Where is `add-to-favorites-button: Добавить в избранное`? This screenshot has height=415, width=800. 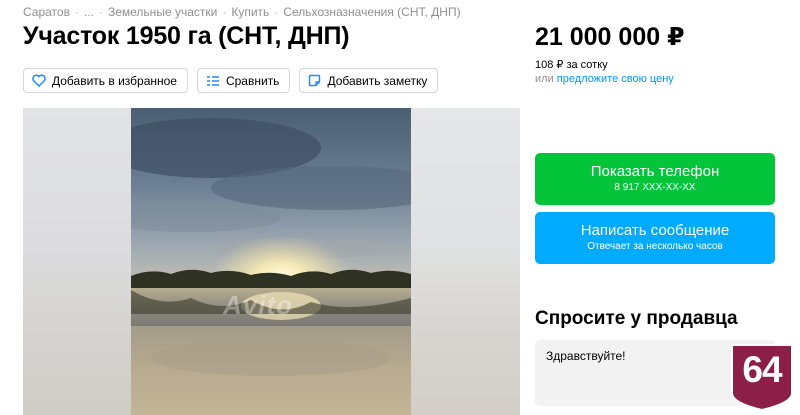 add-to-favorites-button: Добавить в избранное is located at coordinates (105, 80).